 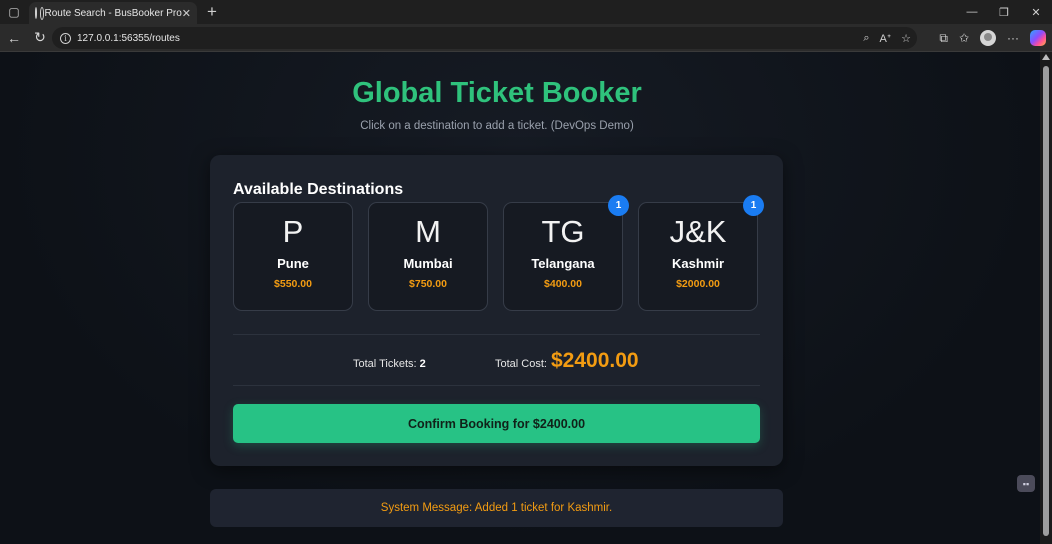 What do you see at coordinates (563, 231) in the screenshot?
I see `destination-code: TG` at bounding box center [563, 231].